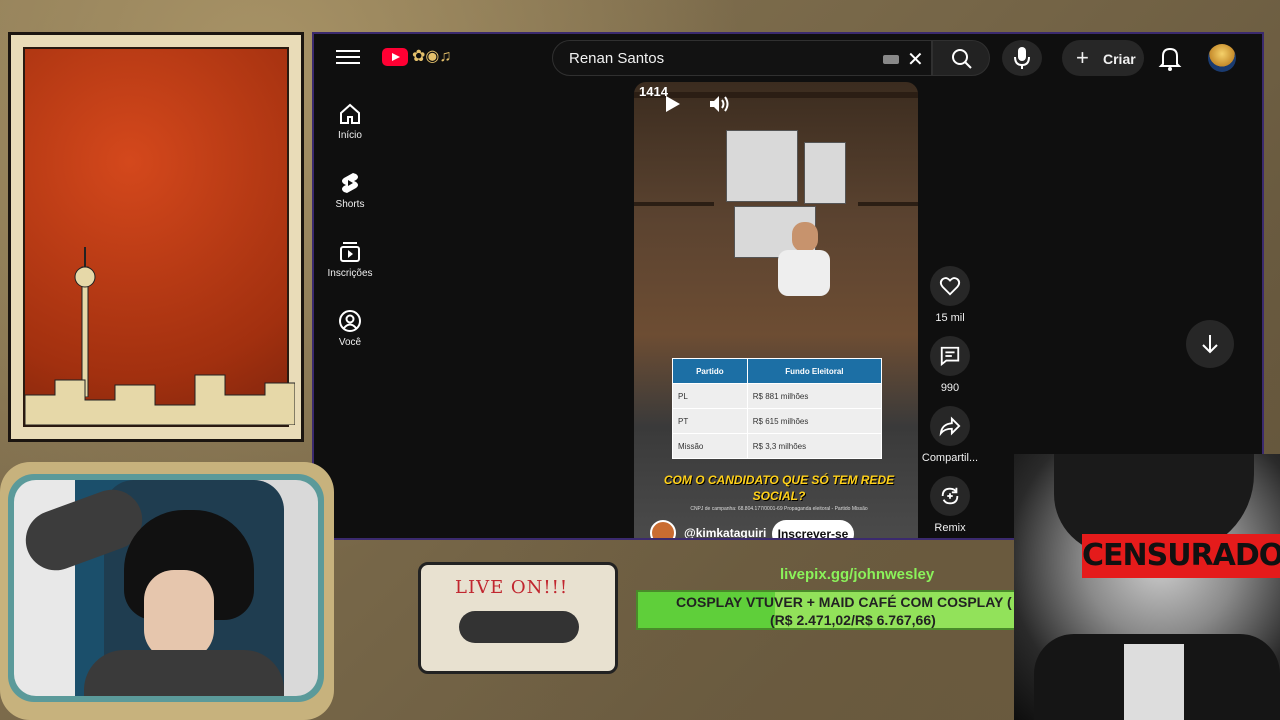 This screenshot has height=720, width=1280. What do you see at coordinates (950, 426) in the screenshot?
I see `share-icon` at bounding box center [950, 426].